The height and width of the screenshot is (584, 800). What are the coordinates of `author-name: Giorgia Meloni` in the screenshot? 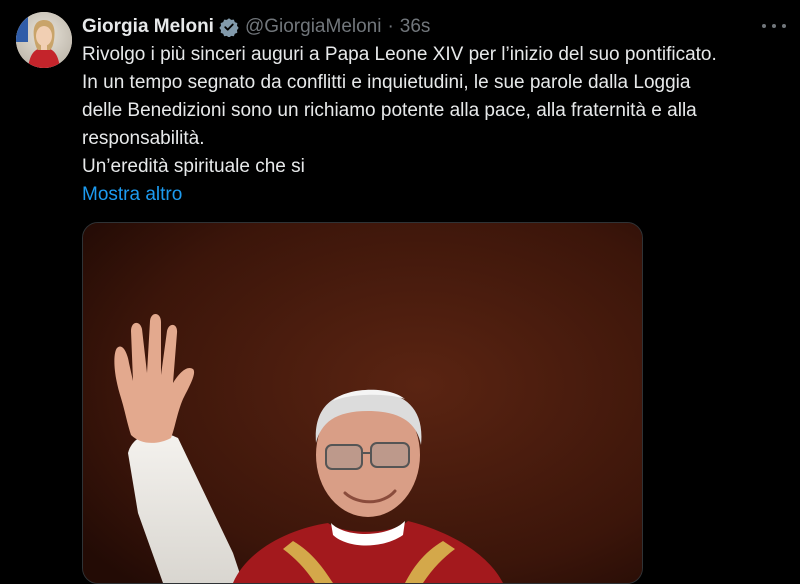 It's located at (148, 27).